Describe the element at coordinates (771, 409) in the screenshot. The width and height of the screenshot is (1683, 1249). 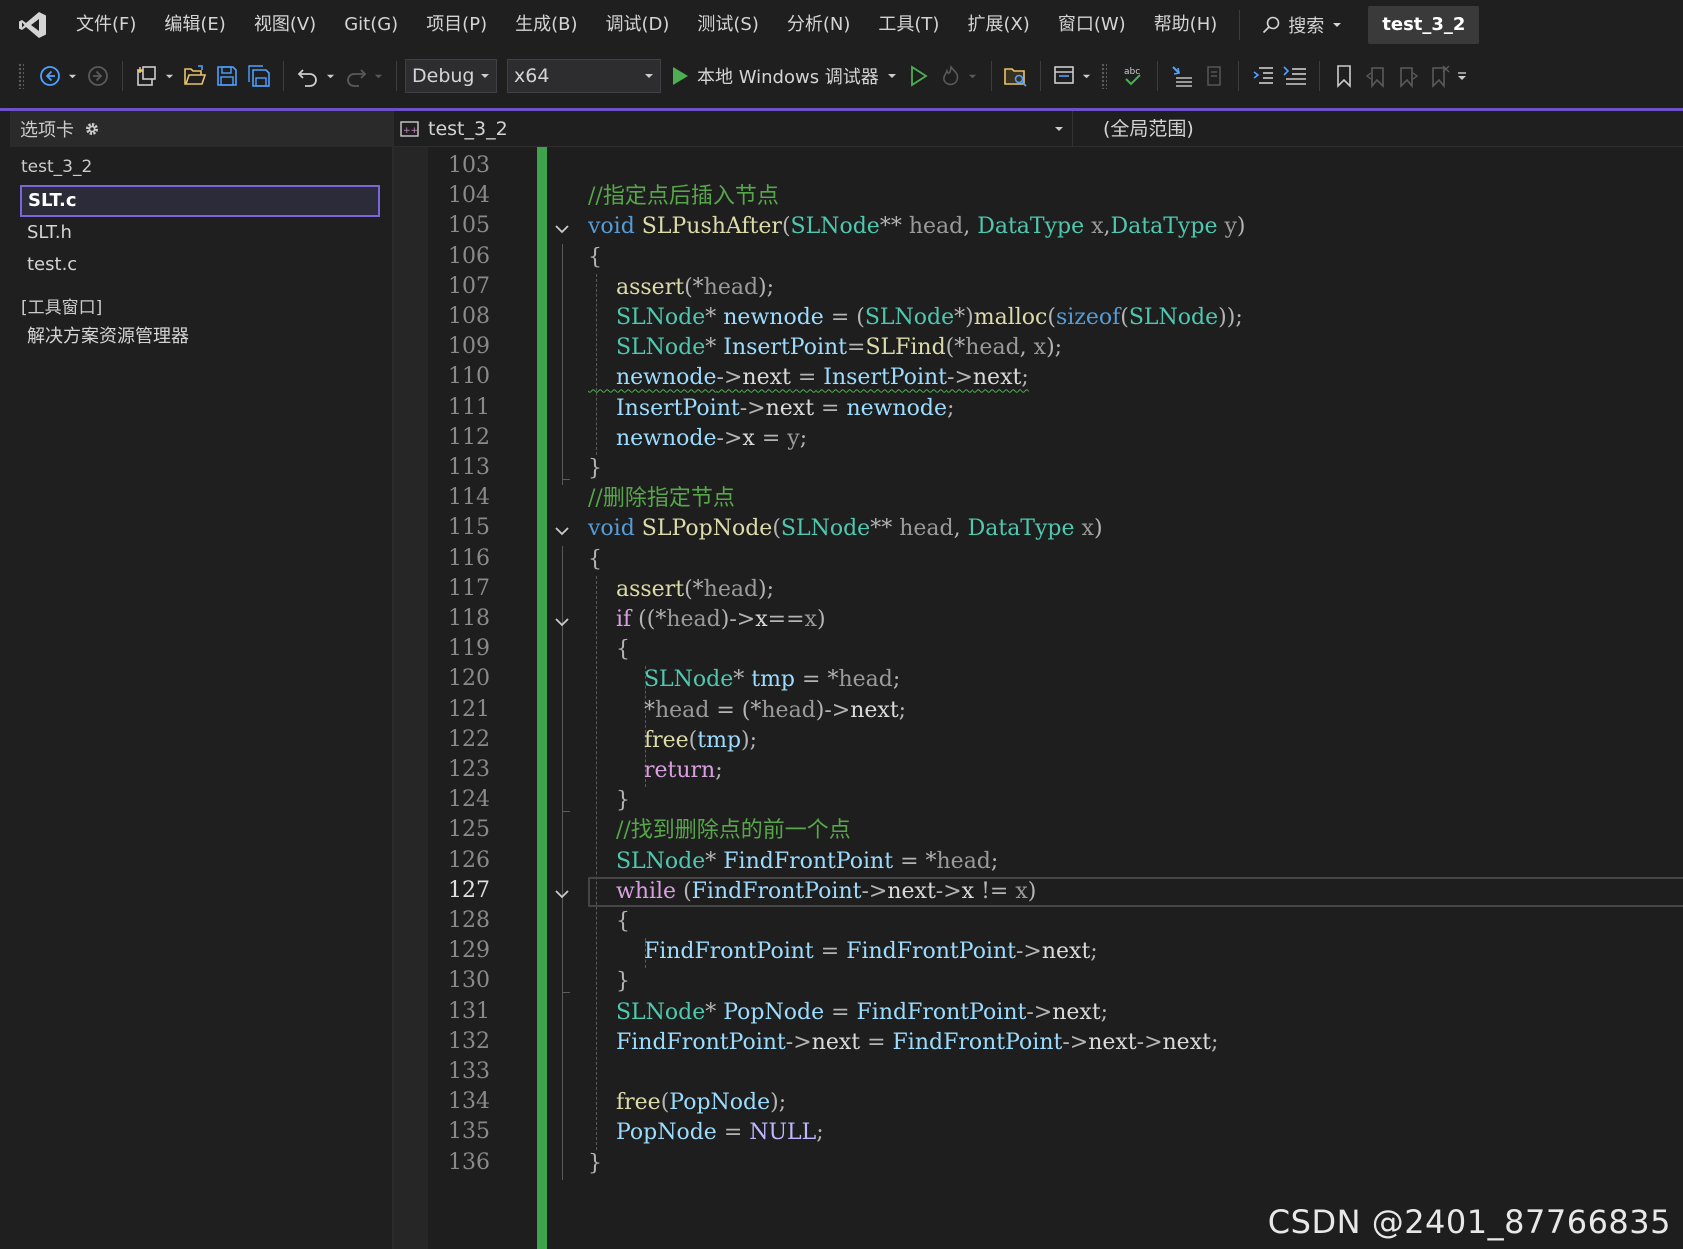
I see `code-line: InsertPoint->next = newnode;` at that location.